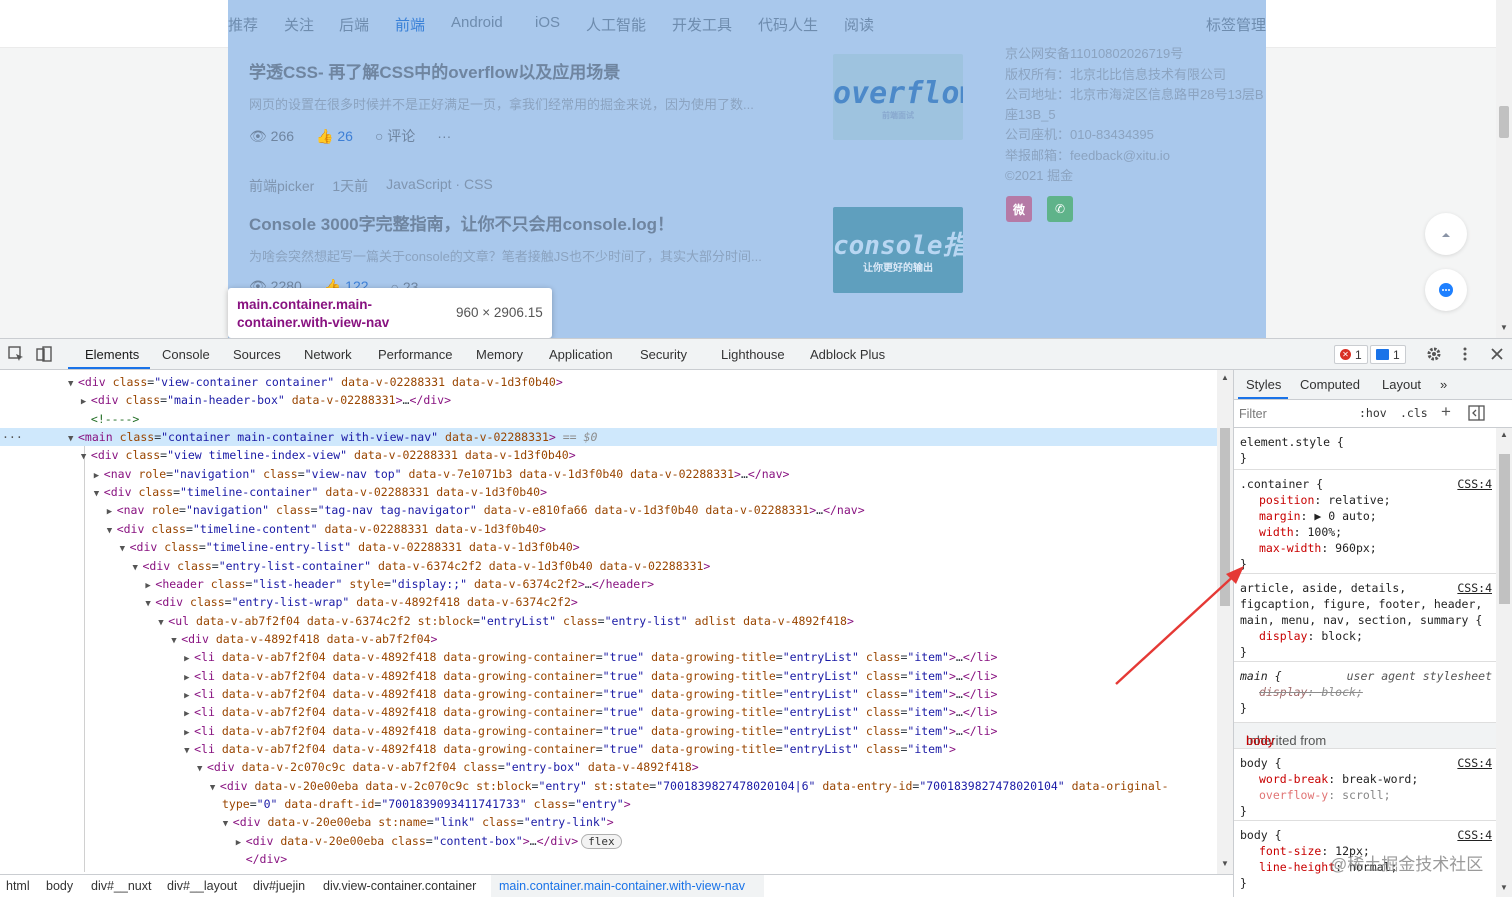 The width and height of the screenshot is (1512, 897). I want to click on sidebar-toggle-icon, so click(1476, 413).